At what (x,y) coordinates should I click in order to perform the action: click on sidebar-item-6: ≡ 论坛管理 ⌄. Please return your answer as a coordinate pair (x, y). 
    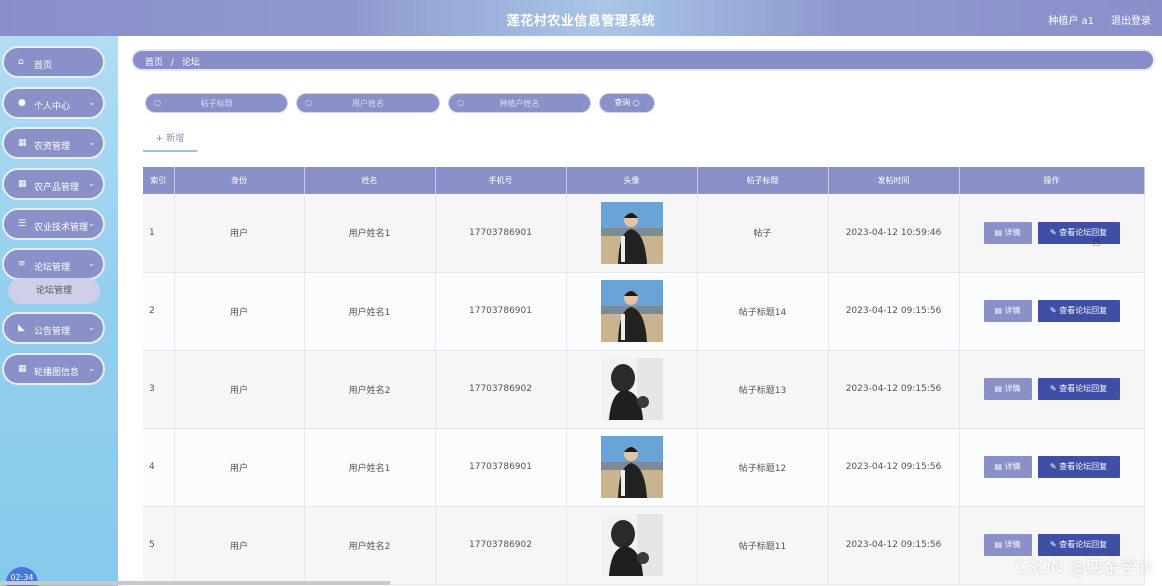
    Looking at the image, I should click on (53, 264).